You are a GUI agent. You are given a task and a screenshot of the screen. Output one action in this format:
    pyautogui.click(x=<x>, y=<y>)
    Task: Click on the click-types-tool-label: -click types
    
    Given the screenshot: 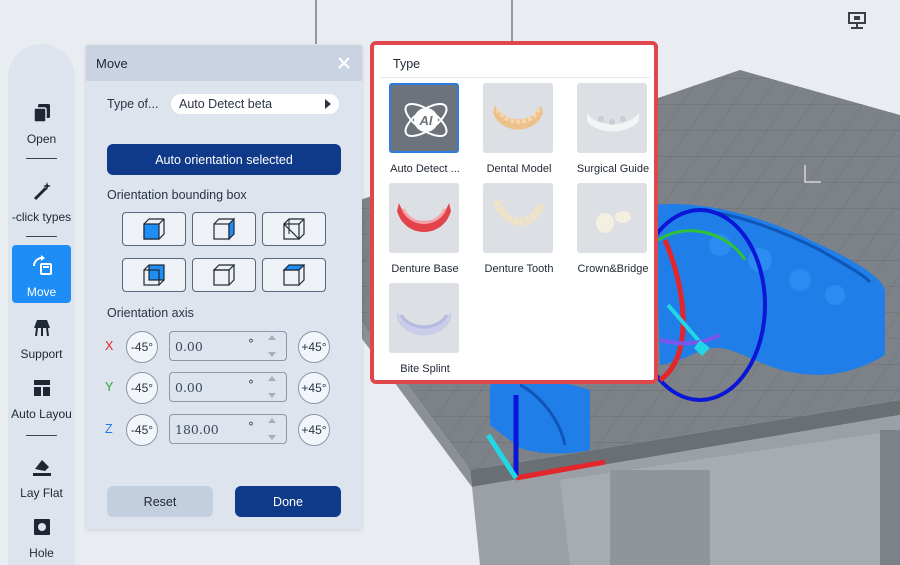 What is the action you would take?
    pyautogui.click(x=41, y=217)
    